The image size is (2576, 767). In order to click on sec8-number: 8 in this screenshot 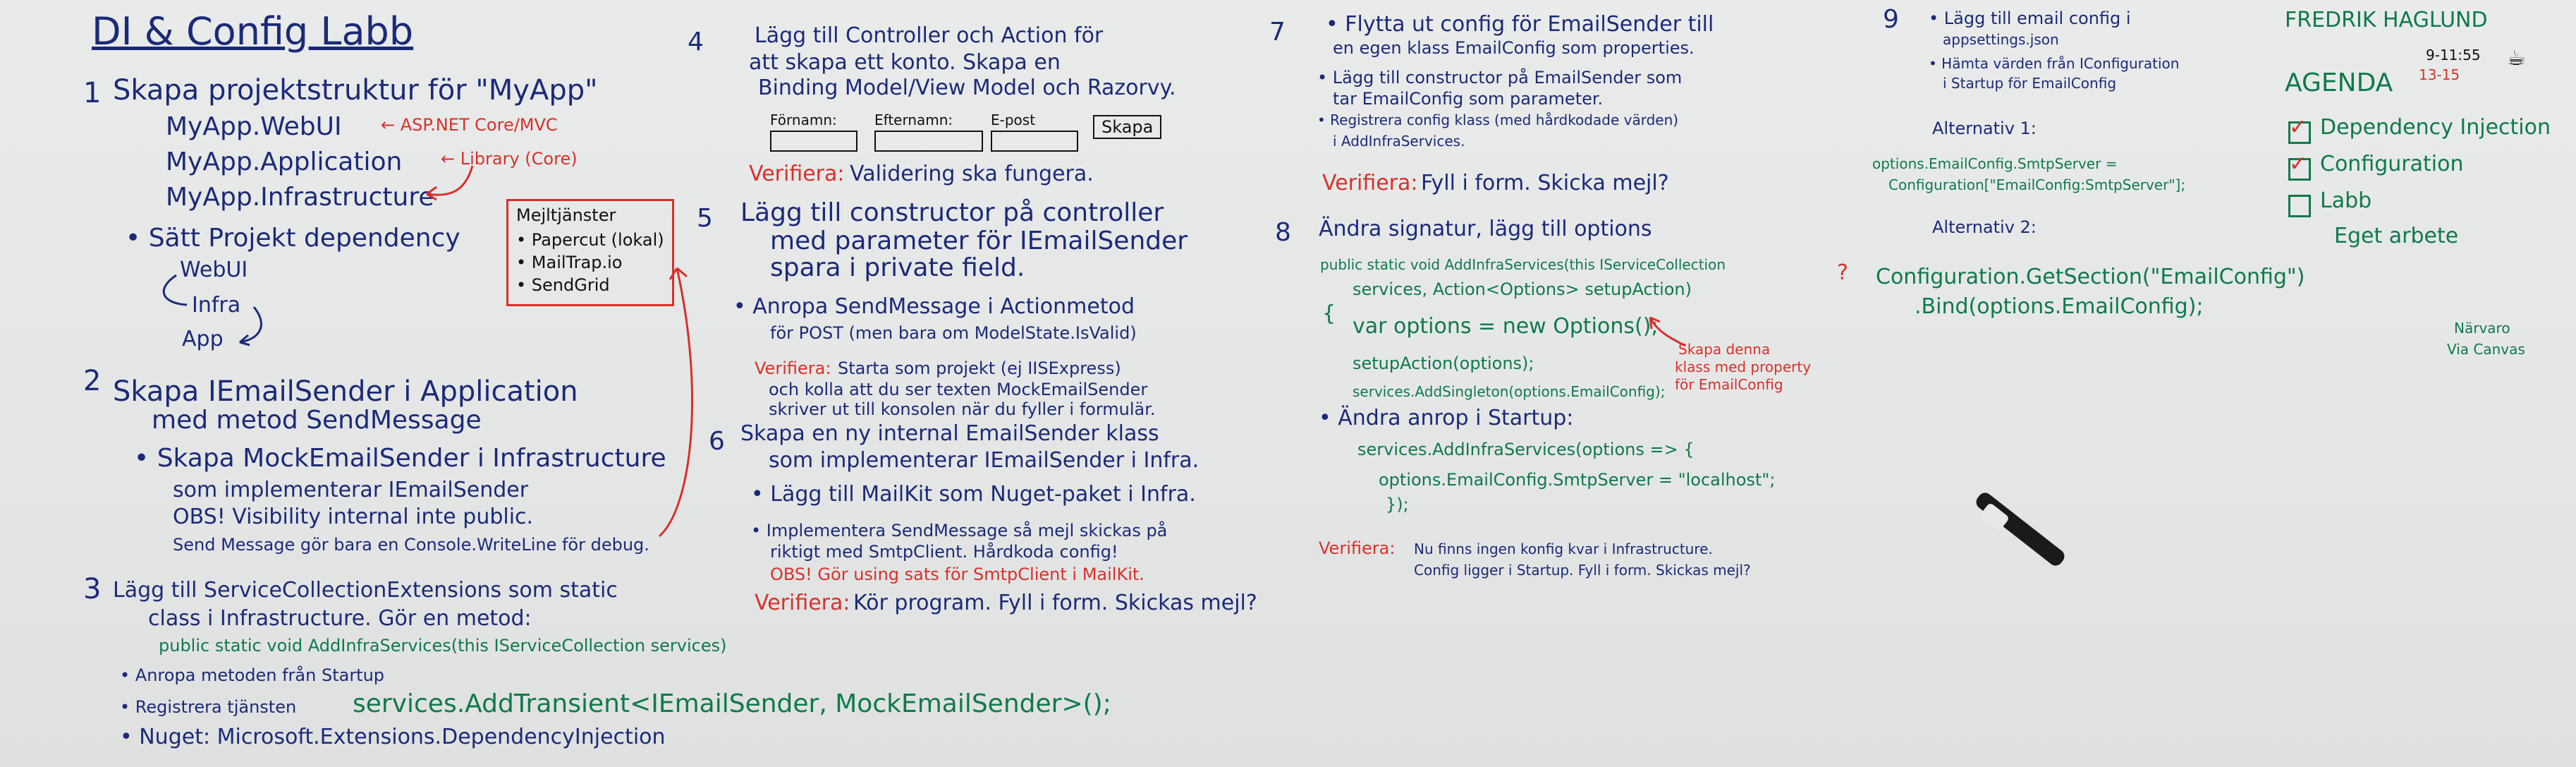, I will do `click(1283, 232)`.